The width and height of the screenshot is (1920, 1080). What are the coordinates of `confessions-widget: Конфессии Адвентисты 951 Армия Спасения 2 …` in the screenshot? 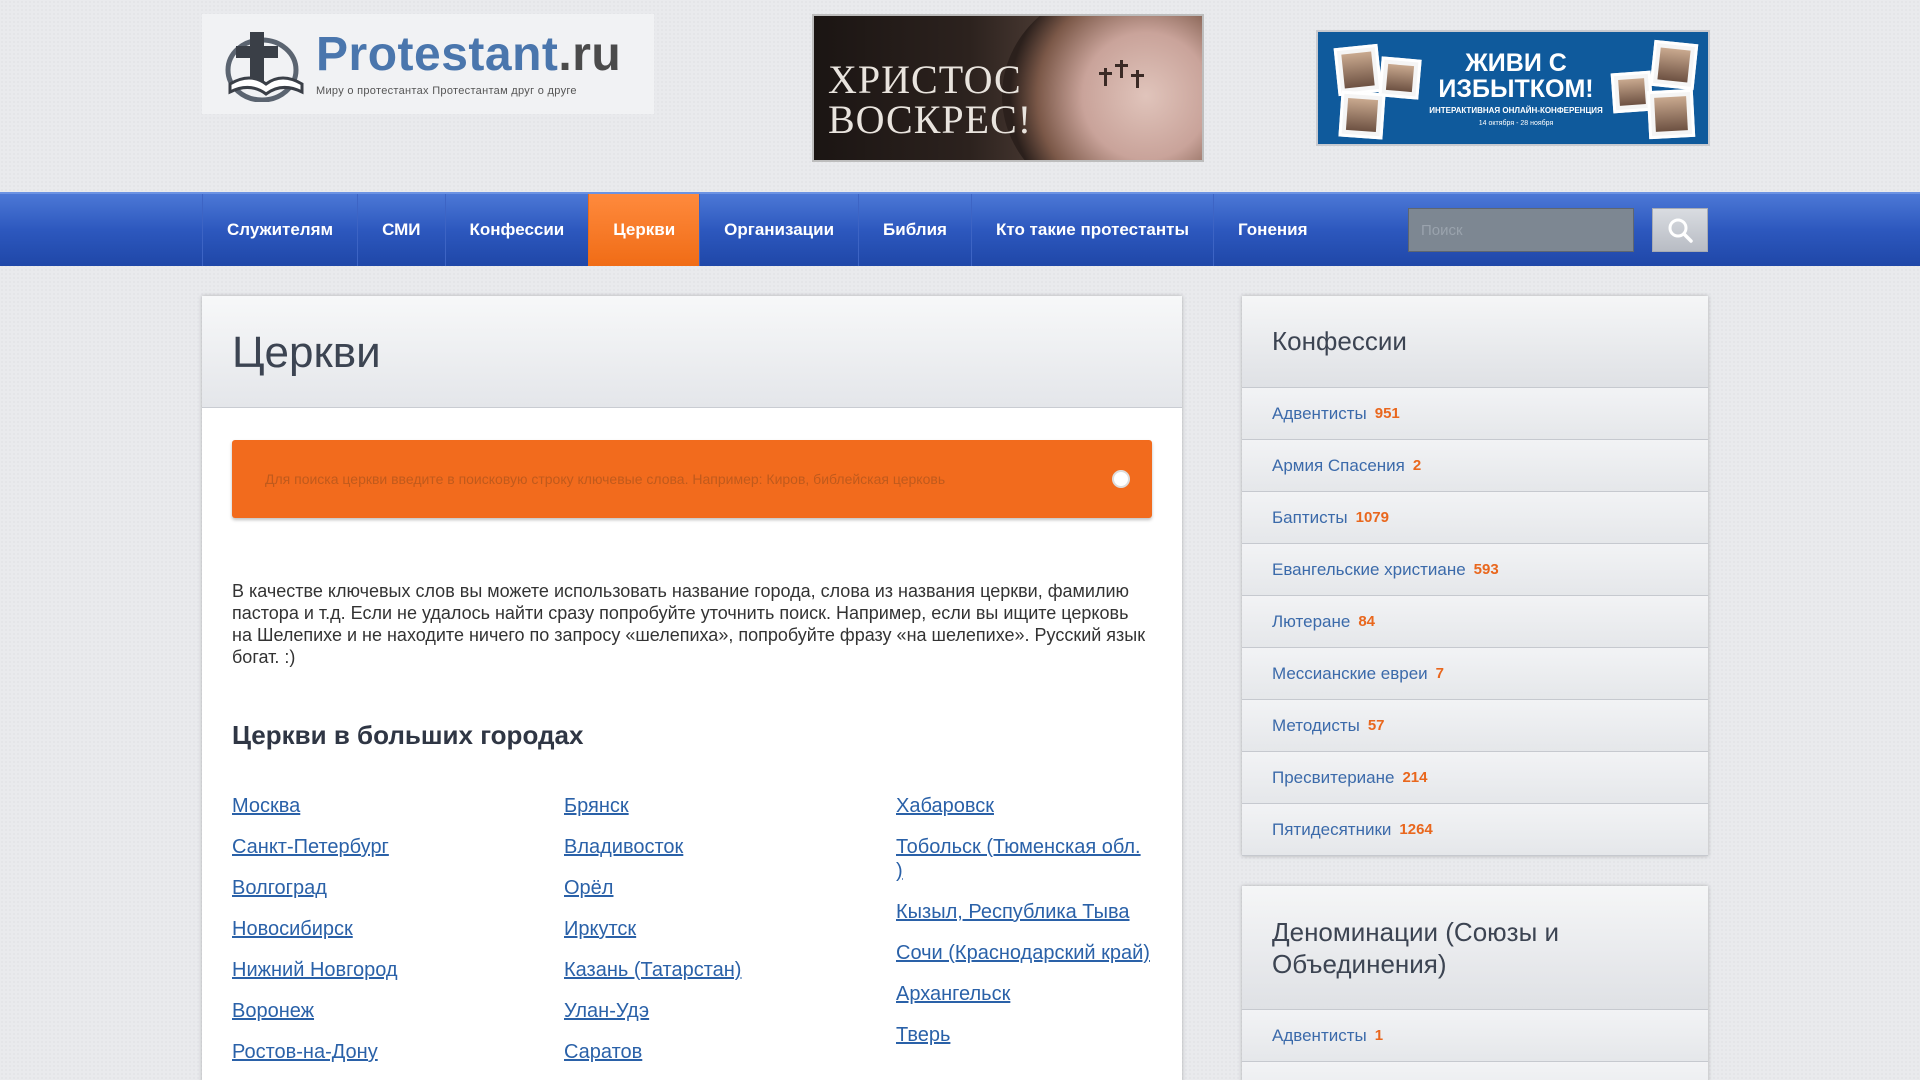 It's located at (1475, 576).